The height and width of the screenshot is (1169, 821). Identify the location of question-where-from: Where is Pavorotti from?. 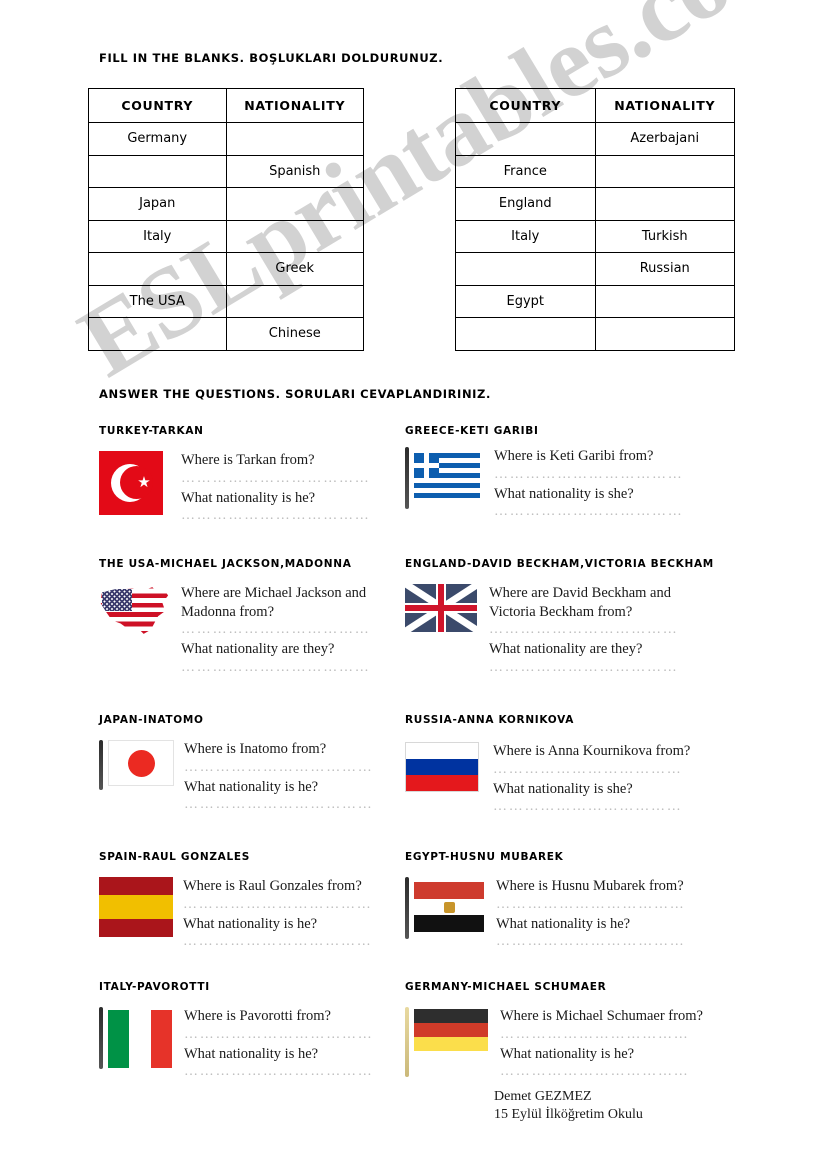
(257, 1016).